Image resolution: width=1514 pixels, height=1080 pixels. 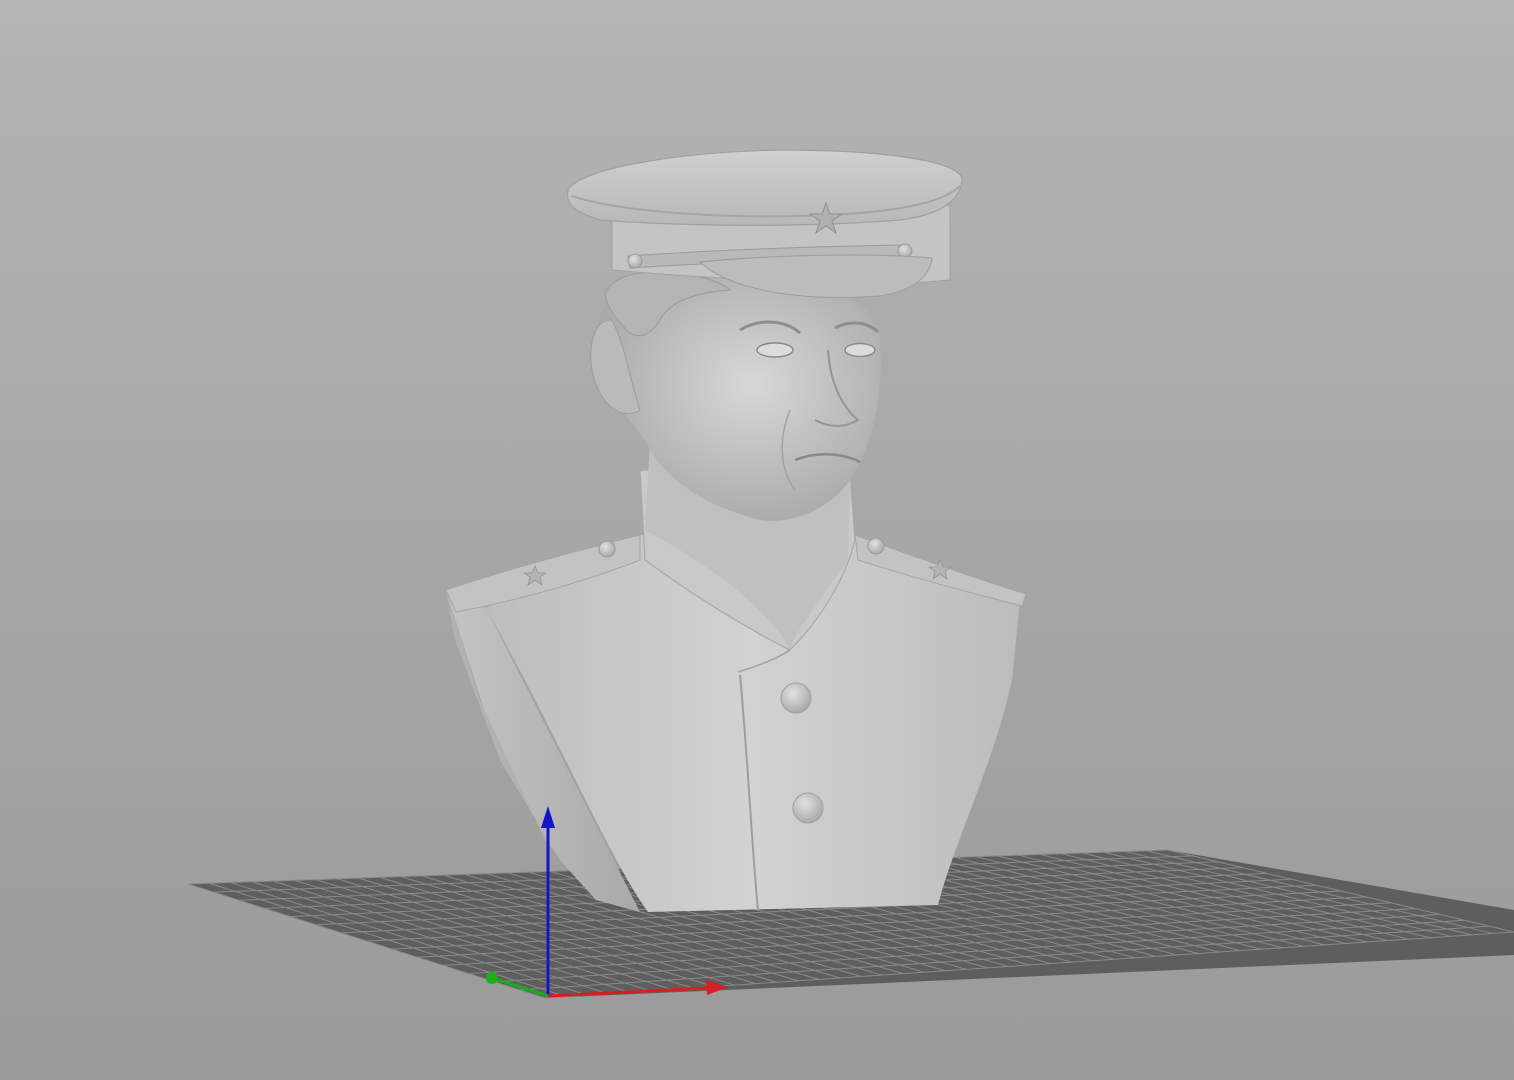 I want to click on epaulette-button-left, so click(x=607, y=549).